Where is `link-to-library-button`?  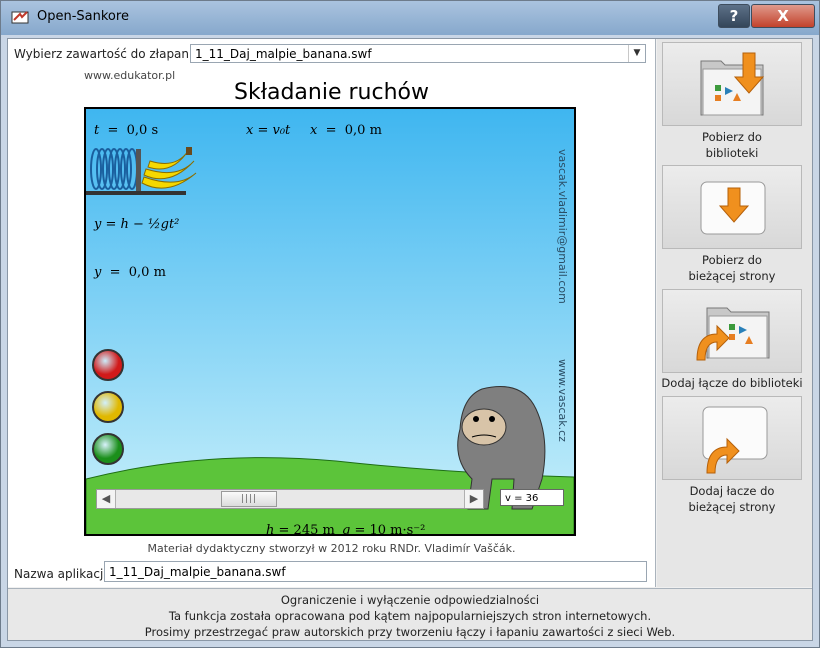 link-to-library-button is located at coordinates (732, 331).